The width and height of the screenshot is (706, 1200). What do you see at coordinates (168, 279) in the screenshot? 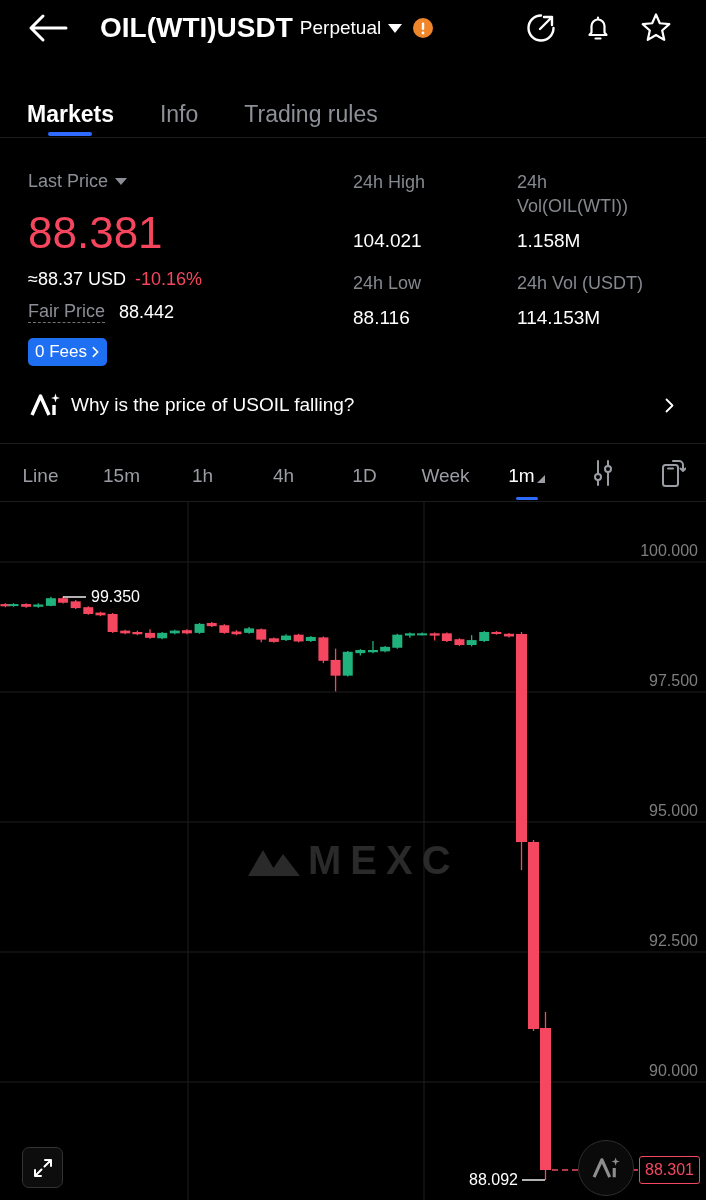
I see `price-change: -10.16%` at bounding box center [168, 279].